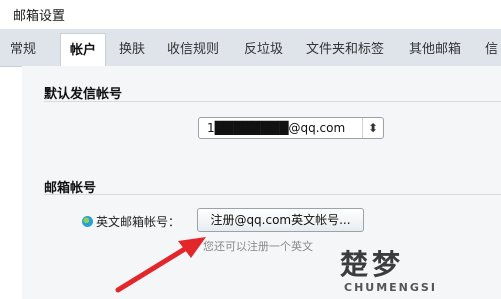 Image resolution: width=501 pixels, height=299 pixels. I want to click on watermark-cn: 楚梦, so click(372, 264).